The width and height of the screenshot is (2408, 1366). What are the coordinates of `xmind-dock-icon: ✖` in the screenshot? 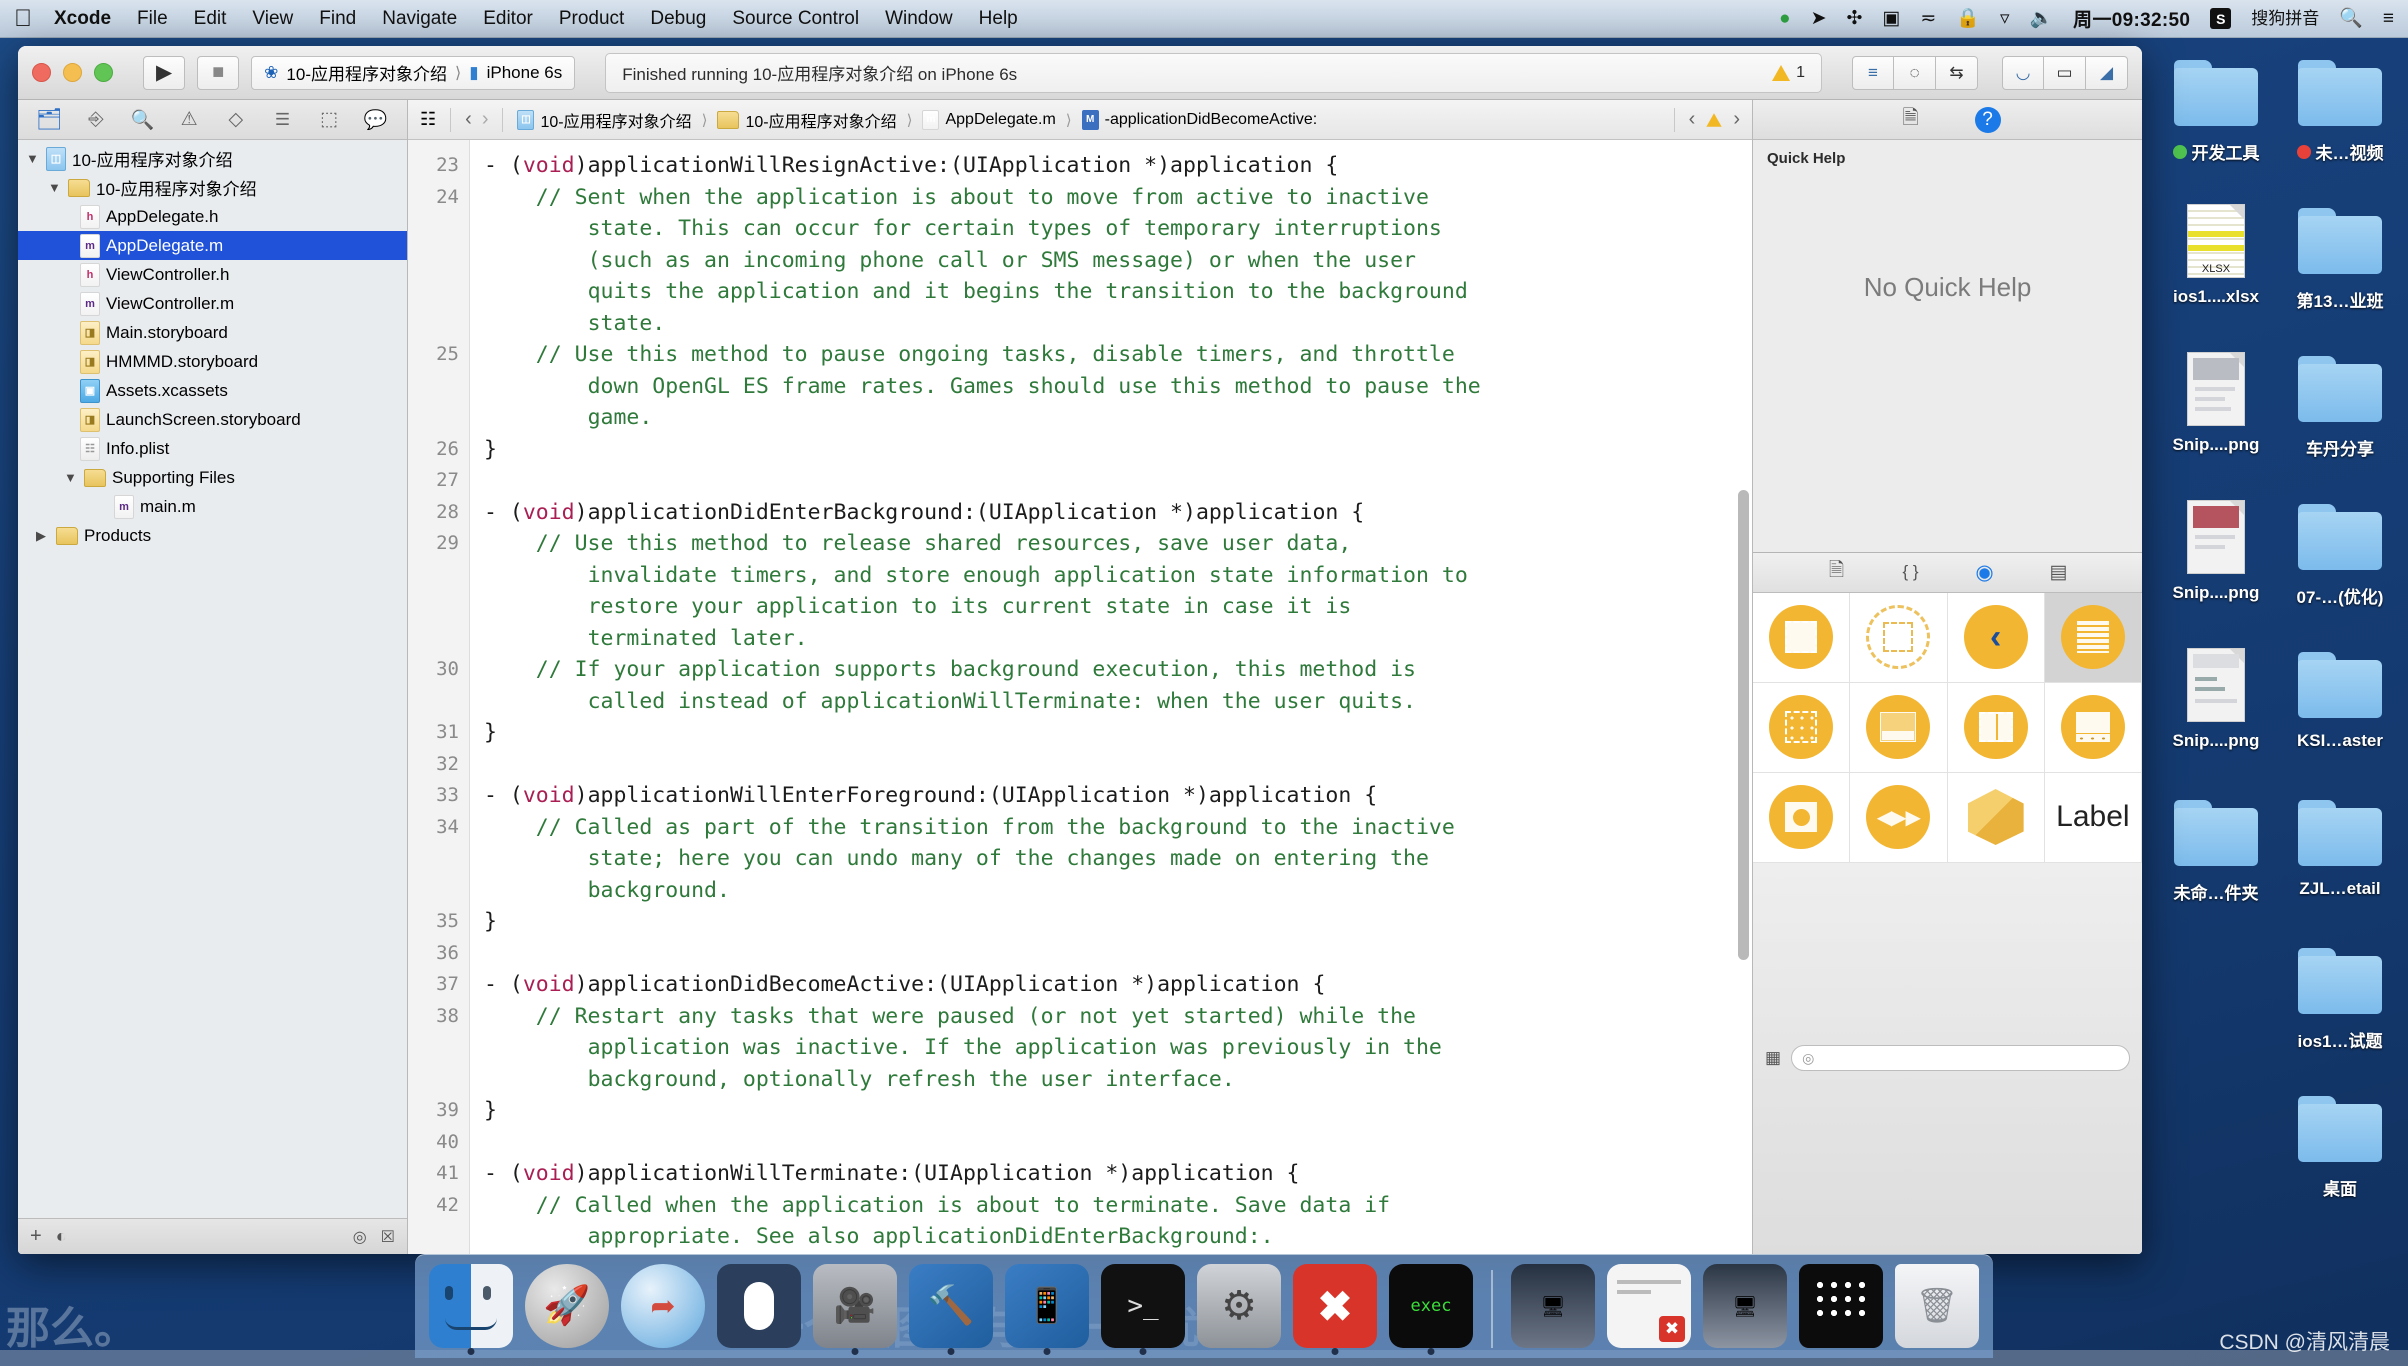 It's located at (1335, 1309).